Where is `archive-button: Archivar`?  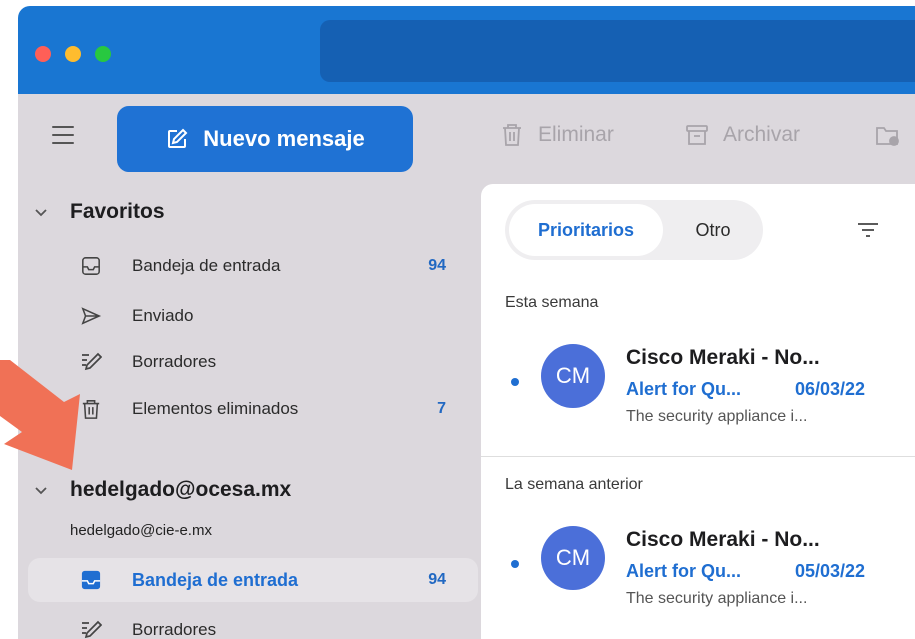 archive-button: Archivar is located at coordinates (742, 135).